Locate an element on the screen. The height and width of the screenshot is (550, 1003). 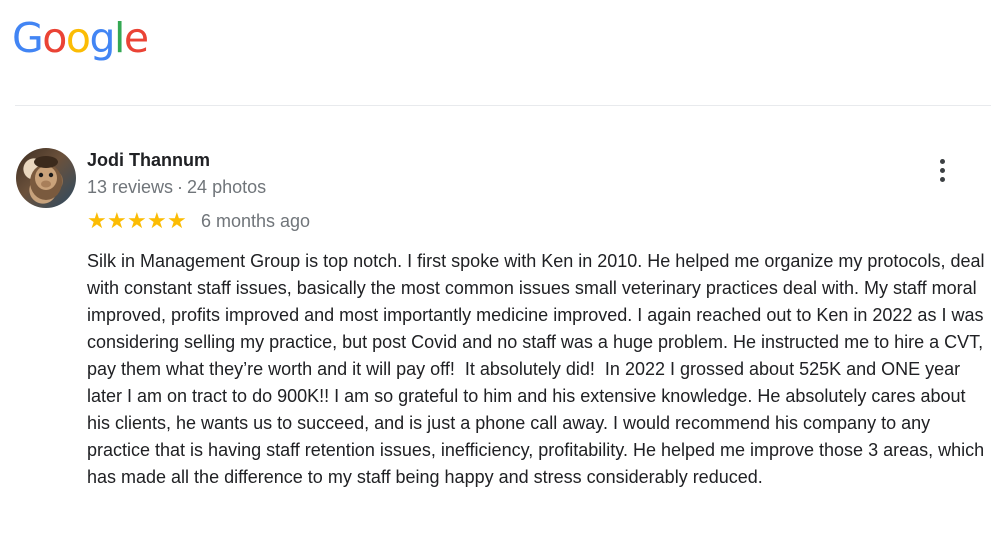
avatar is located at coordinates (46, 178).